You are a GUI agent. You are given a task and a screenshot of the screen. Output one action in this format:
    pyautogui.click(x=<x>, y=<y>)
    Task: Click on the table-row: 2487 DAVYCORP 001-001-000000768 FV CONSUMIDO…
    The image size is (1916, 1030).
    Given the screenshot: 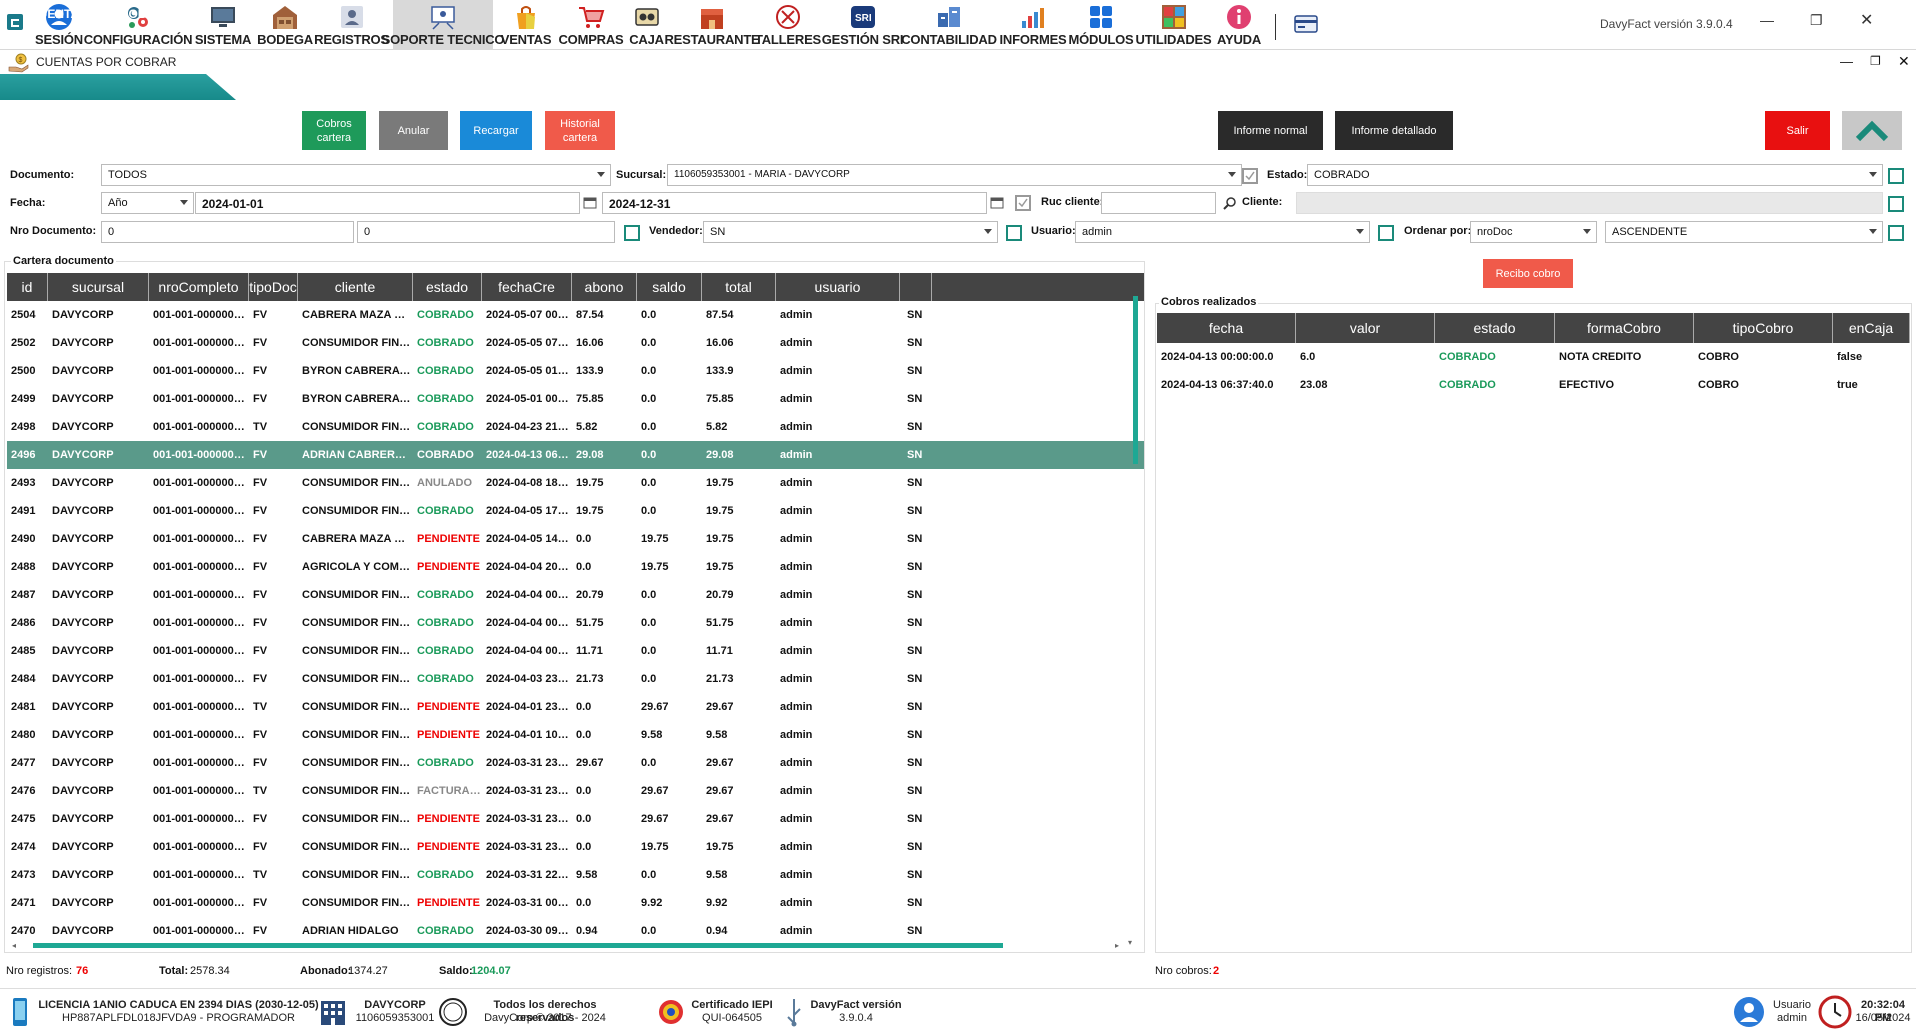 What is the action you would take?
    pyautogui.click(x=575, y=595)
    